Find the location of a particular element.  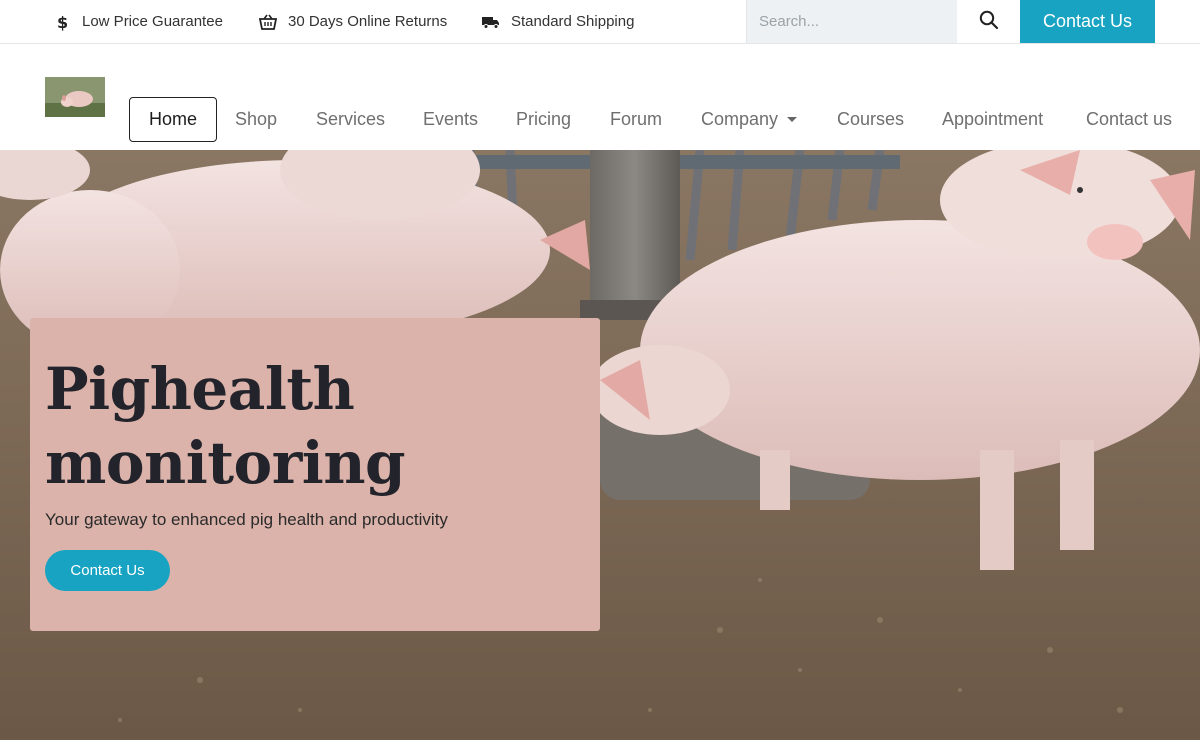

dollar-icon: $ is located at coordinates (62, 22).